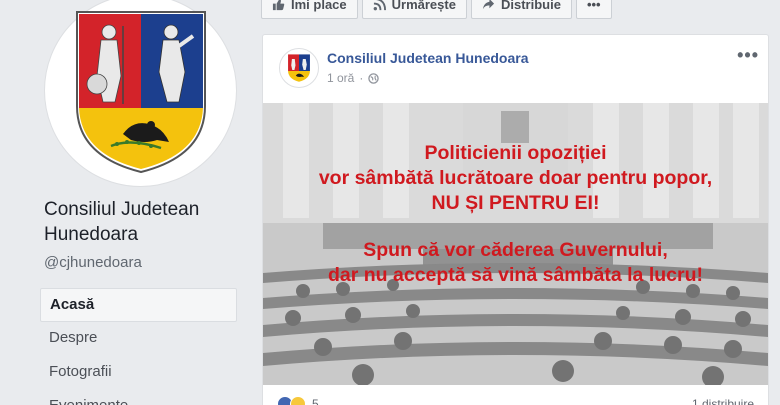  I want to click on nav-item-events: Evenimente, so click(138, 397).